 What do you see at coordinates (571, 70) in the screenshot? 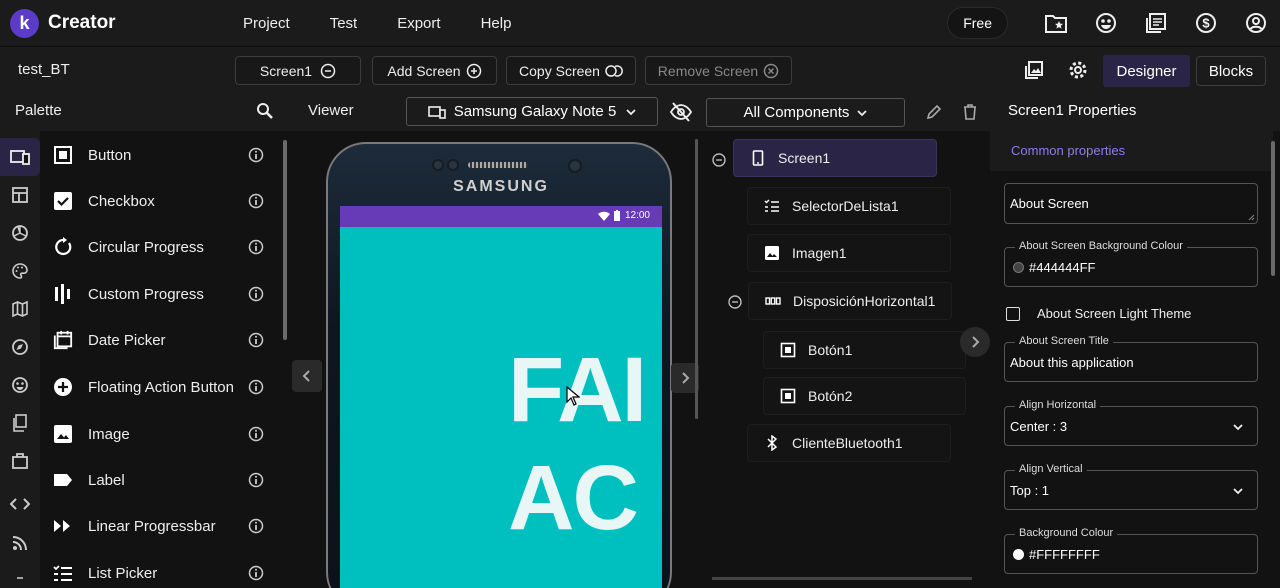
I see `copy-screen-button: Copy Screen` at bounding box center [571, 70].